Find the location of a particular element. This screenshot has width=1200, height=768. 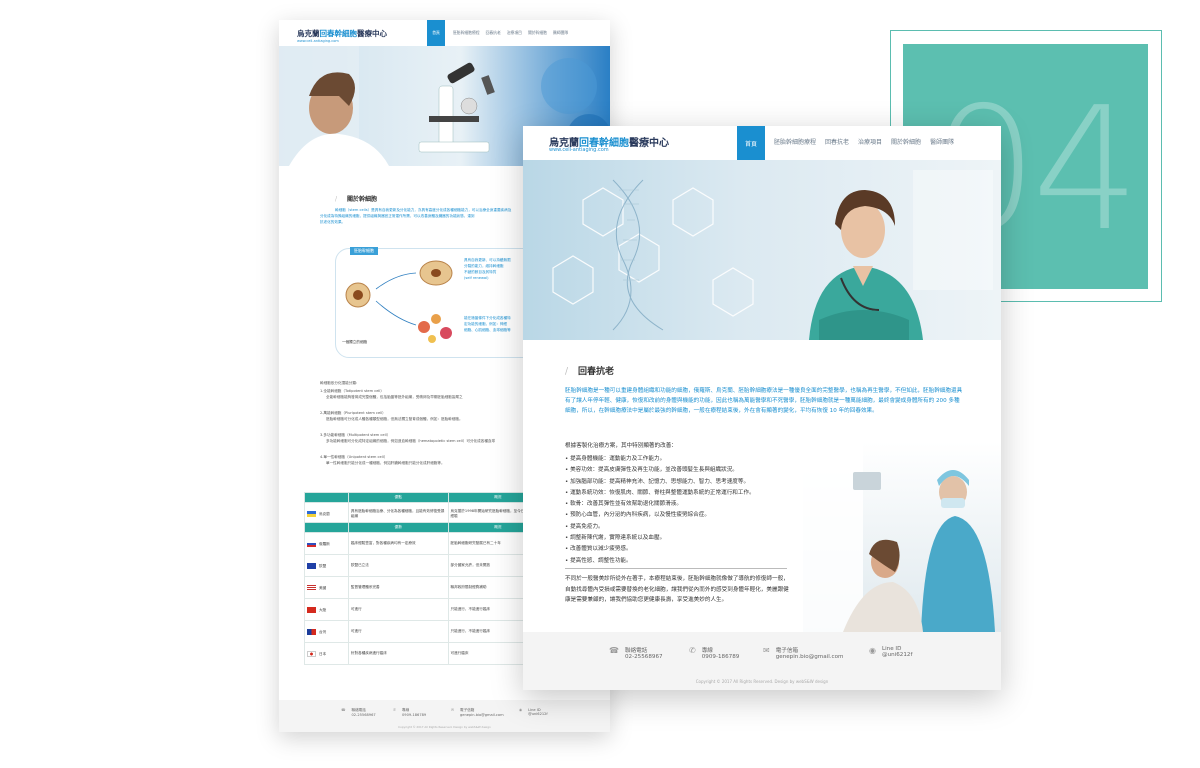

list-item: 提高身體機能：運動能力及工作能力。 is located at coordinates (680, 459).